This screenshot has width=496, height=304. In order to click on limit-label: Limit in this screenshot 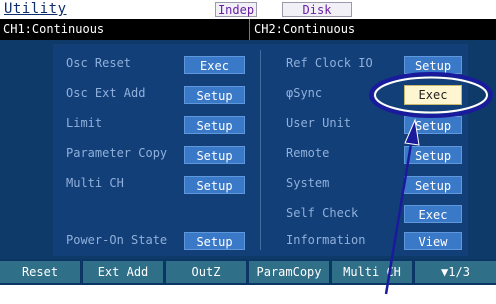, I will do `click(84, 123)`.